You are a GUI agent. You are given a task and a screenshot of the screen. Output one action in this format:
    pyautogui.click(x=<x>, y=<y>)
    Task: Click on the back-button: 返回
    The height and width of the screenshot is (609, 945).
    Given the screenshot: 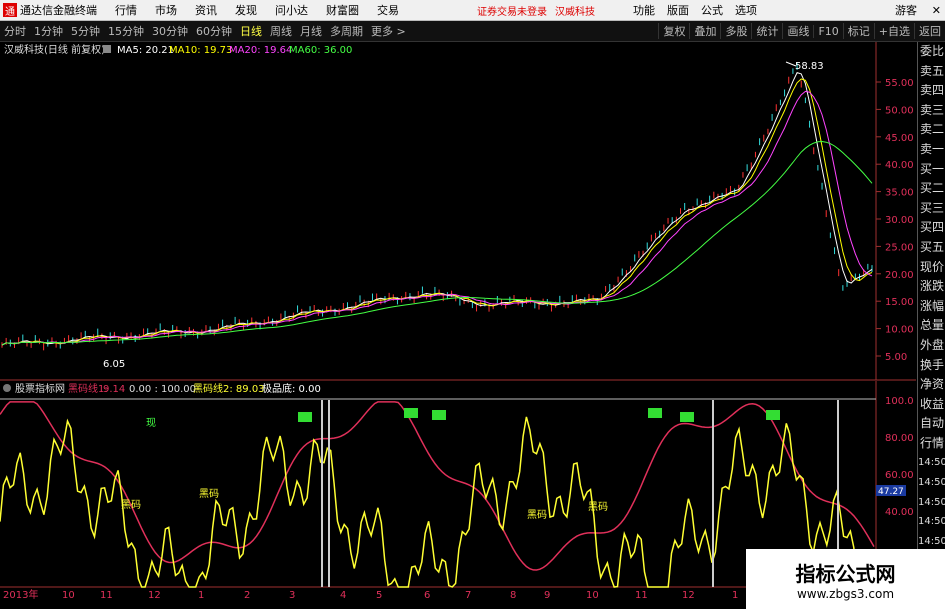 What is the action you would take?
    pyautogui.click(x=929, y=31)
    